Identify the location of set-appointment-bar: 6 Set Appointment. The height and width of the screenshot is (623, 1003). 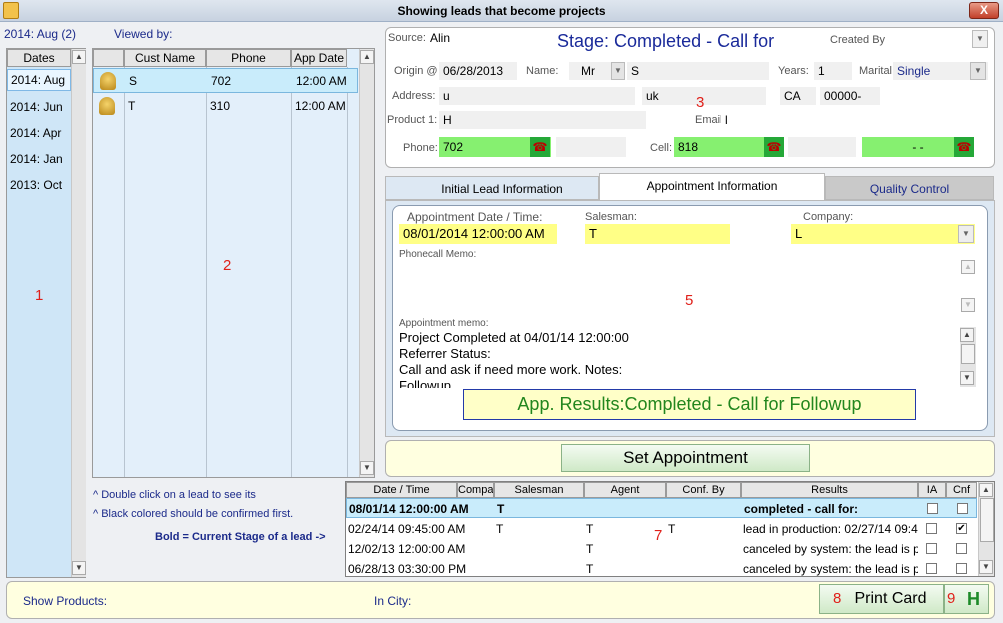
(690, 458).